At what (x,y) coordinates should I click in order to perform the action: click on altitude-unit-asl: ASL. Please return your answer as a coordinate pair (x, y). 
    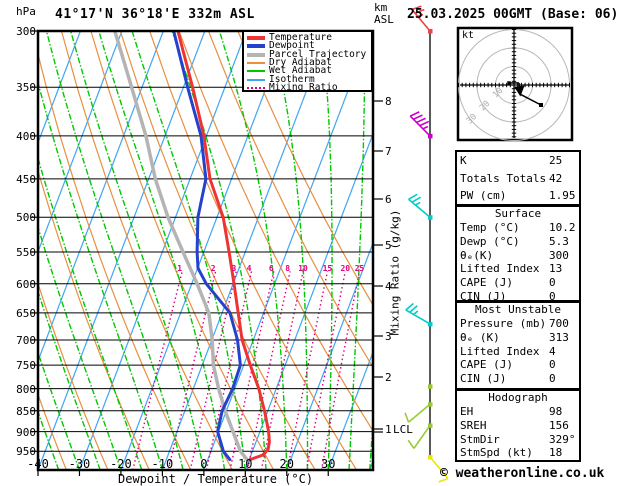
    Looking at the image, I should click on (384, 19).